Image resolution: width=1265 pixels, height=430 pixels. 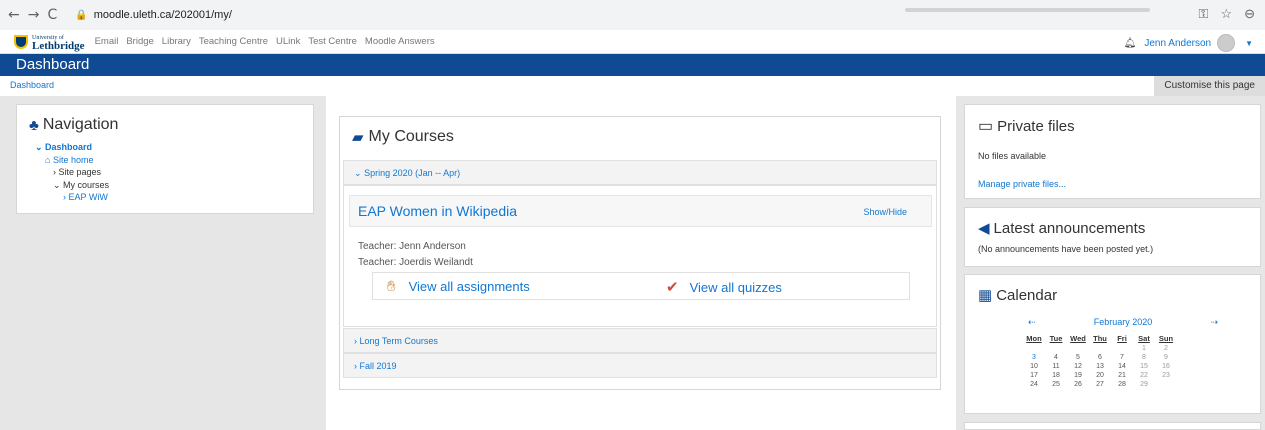 I want to click on prev-month-arrow: ⇠, so click(x=1032, y=322).